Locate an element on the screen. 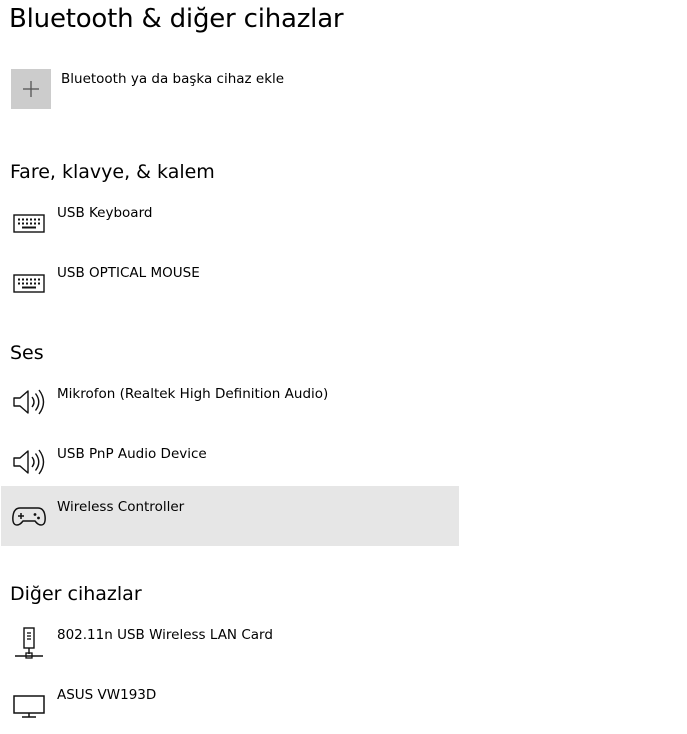  gamepad-icon is located at coordinates (29, 516).